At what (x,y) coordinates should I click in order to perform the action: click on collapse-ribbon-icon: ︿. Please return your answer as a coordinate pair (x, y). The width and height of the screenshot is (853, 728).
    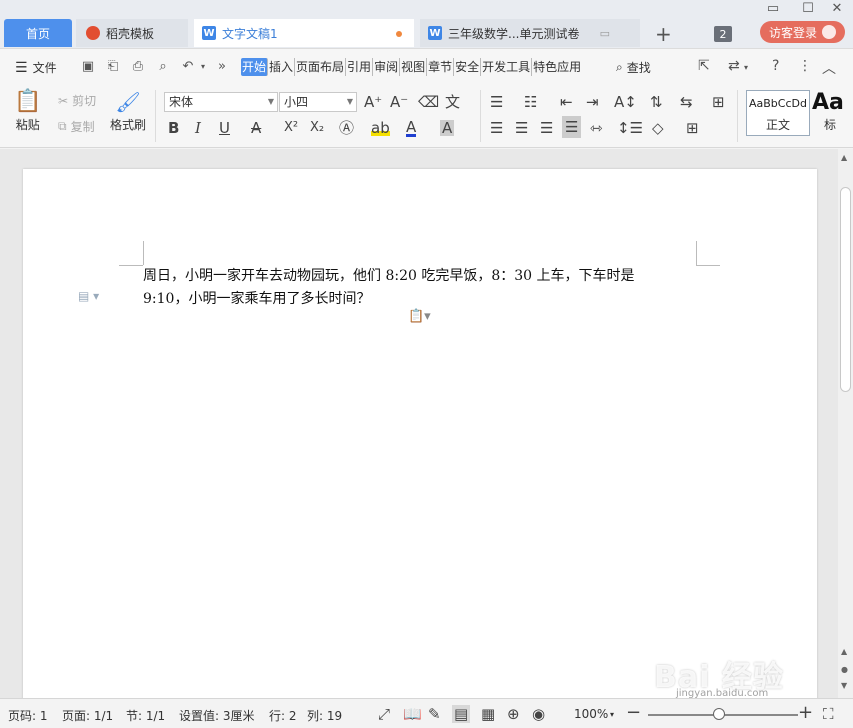
    Looking at the image, I should click on (829, 68).